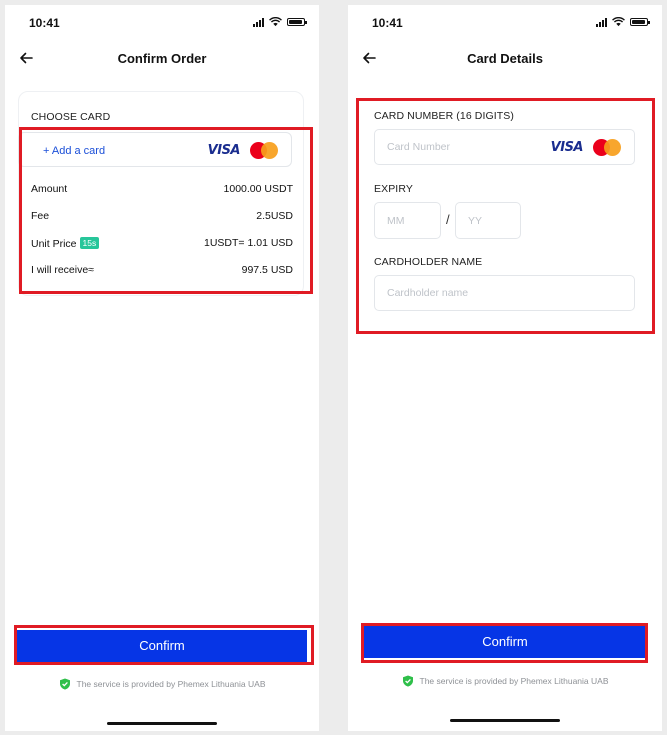  Describe the element at coordinates (162, 216) in the screenshot. I see `fee-row: Fee 2.5USD` at that location.